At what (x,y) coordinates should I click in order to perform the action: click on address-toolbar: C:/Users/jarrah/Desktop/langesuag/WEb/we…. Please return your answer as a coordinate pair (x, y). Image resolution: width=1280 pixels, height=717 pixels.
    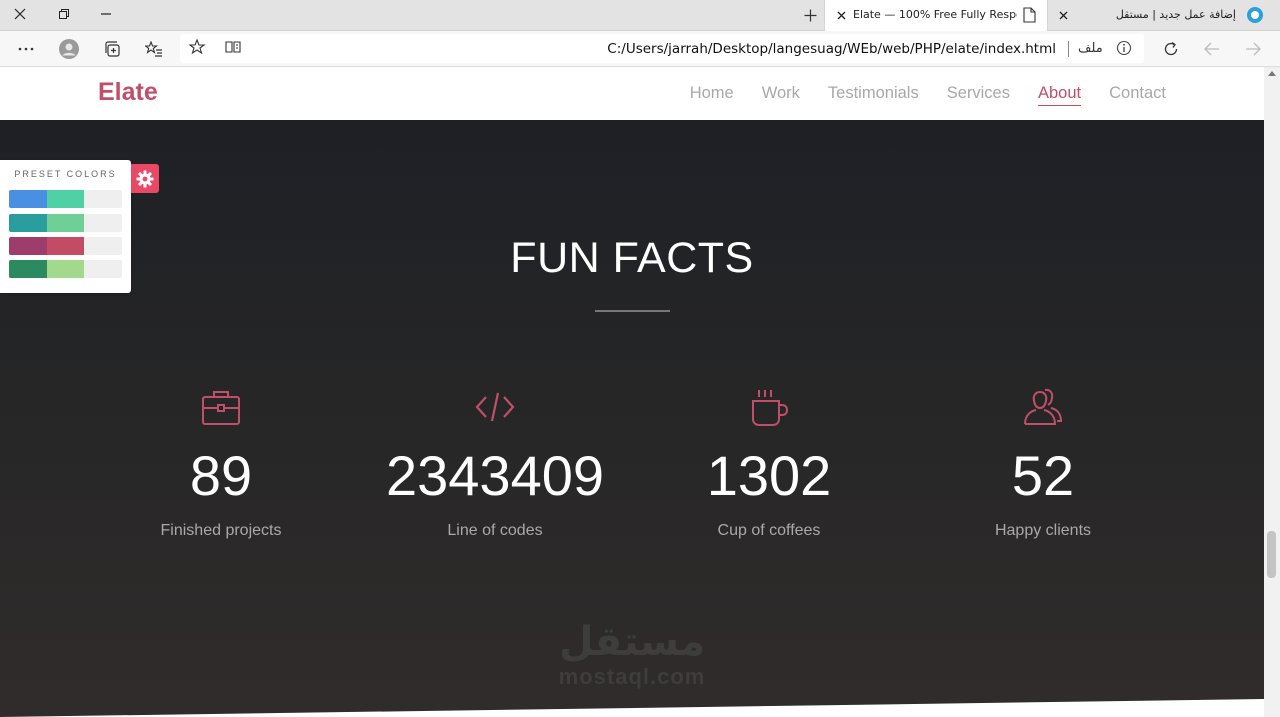
    Looking at the image, I should click on (640, 49).